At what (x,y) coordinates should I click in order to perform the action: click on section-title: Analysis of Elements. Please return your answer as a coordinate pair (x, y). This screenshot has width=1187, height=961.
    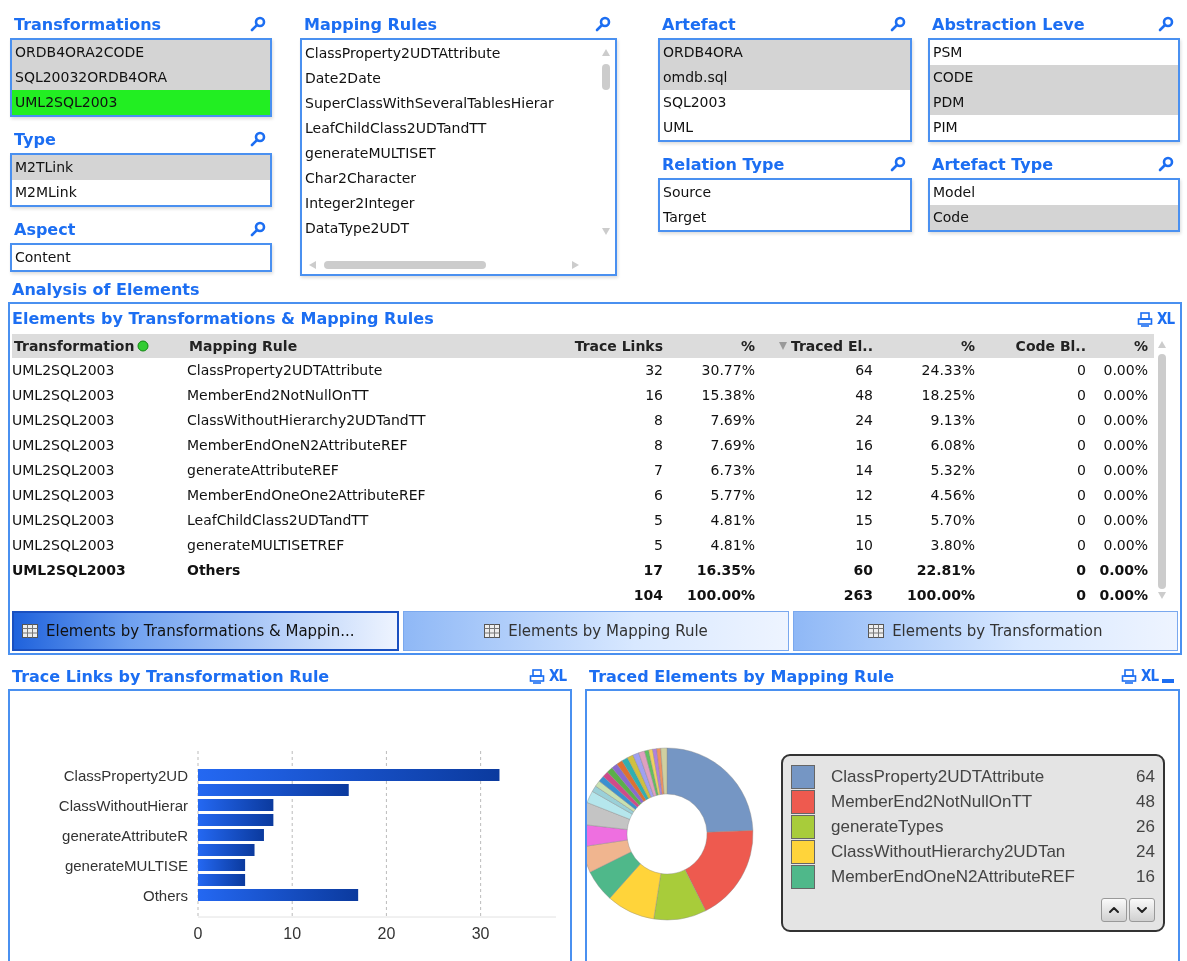
    Looking at the image, I should click on (106, 289).